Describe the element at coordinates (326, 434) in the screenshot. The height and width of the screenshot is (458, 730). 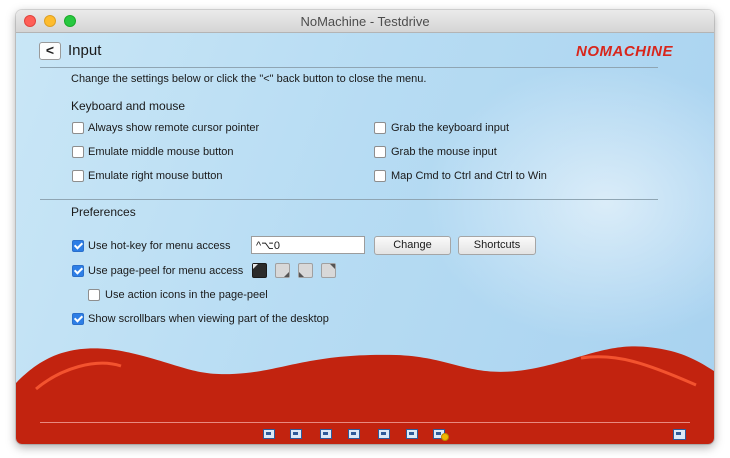
I see `display-viewport-icon` at that location.